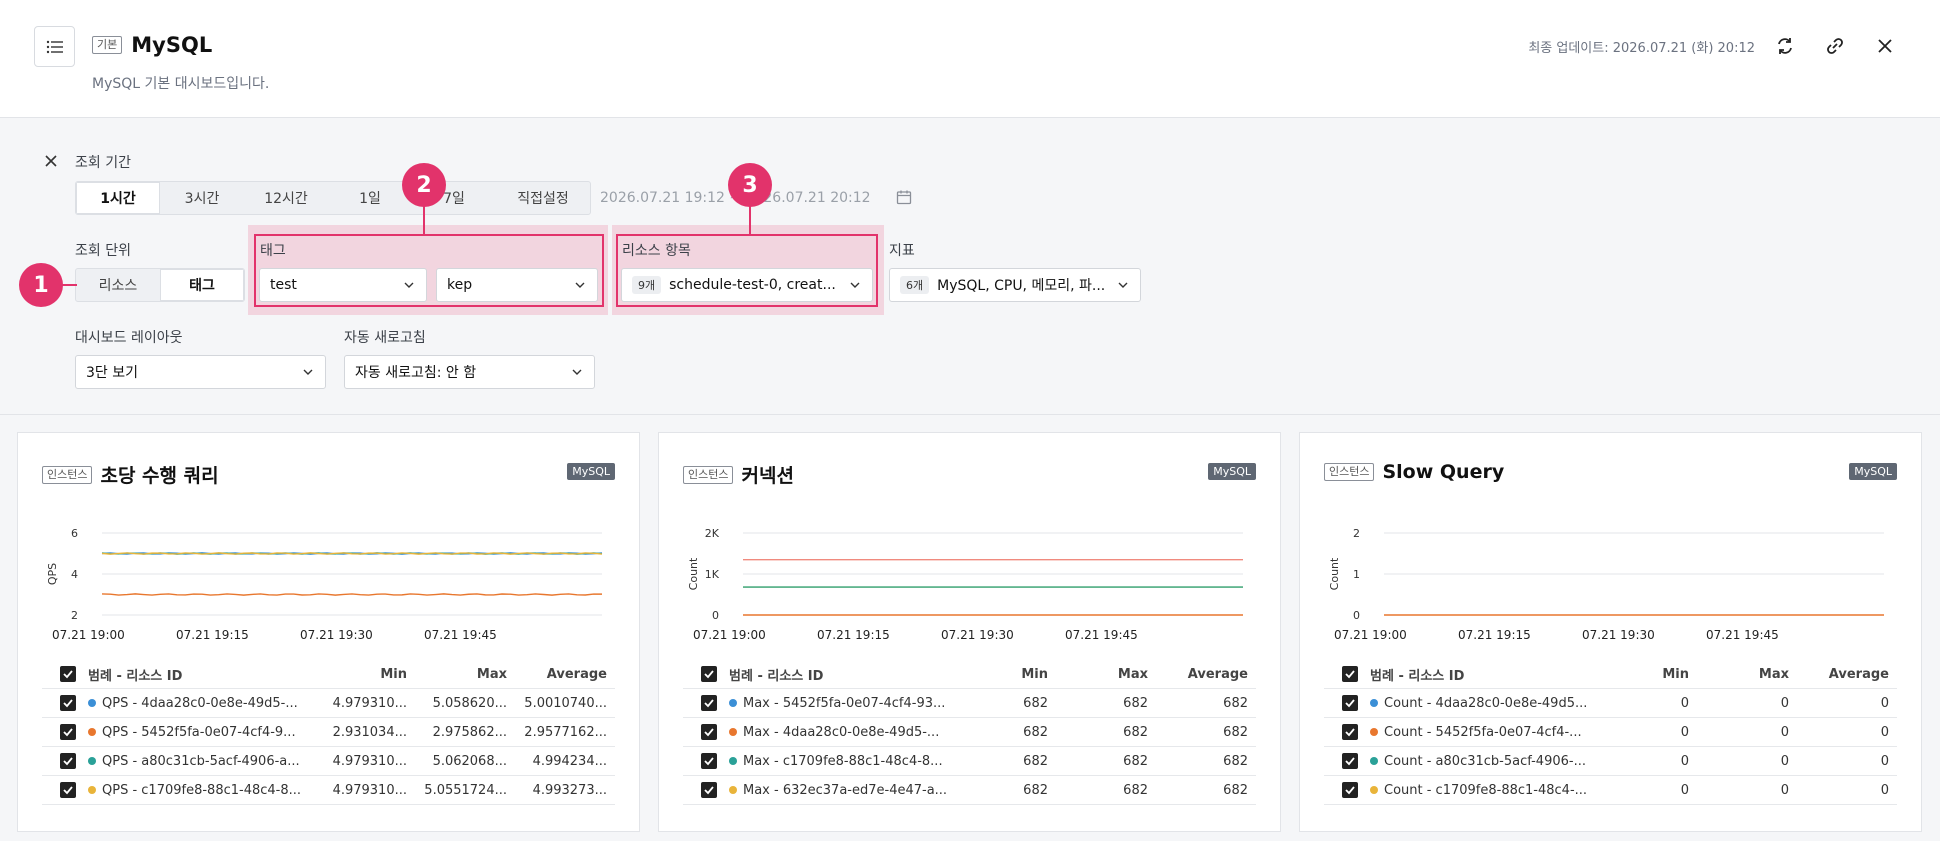 Image resolution: width=1940 pixels, height=841 pixels. Describe the element at coordinates (1135, 703) in the screenshot. I see `legend-max: 682` at that location.